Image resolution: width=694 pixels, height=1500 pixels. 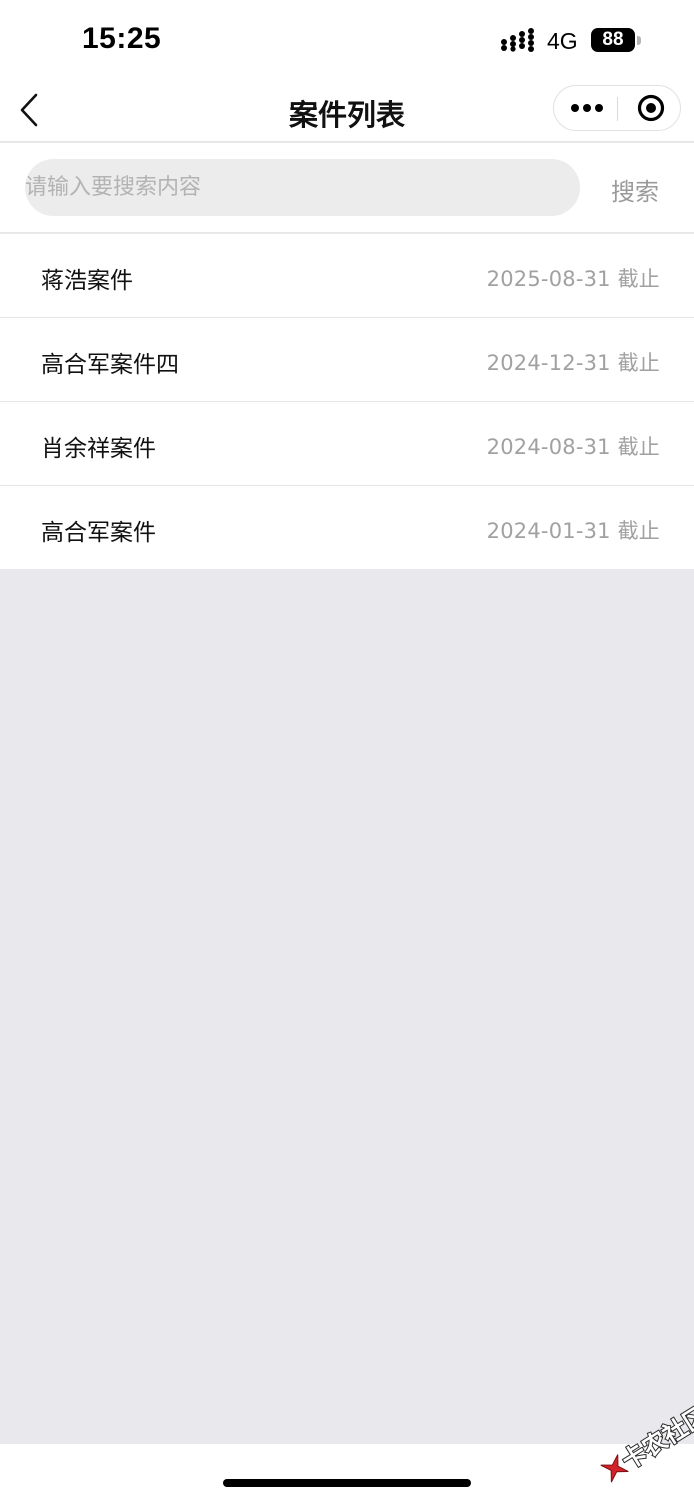 I want to click on battery-nub, so click(x=639, y=40).